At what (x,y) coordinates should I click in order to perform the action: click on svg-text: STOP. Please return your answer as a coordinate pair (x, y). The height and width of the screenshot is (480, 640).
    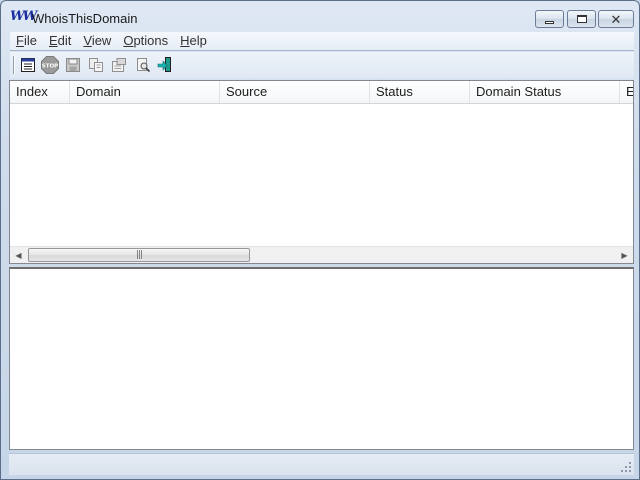
    Looking at the image, I should click on (50, 67).